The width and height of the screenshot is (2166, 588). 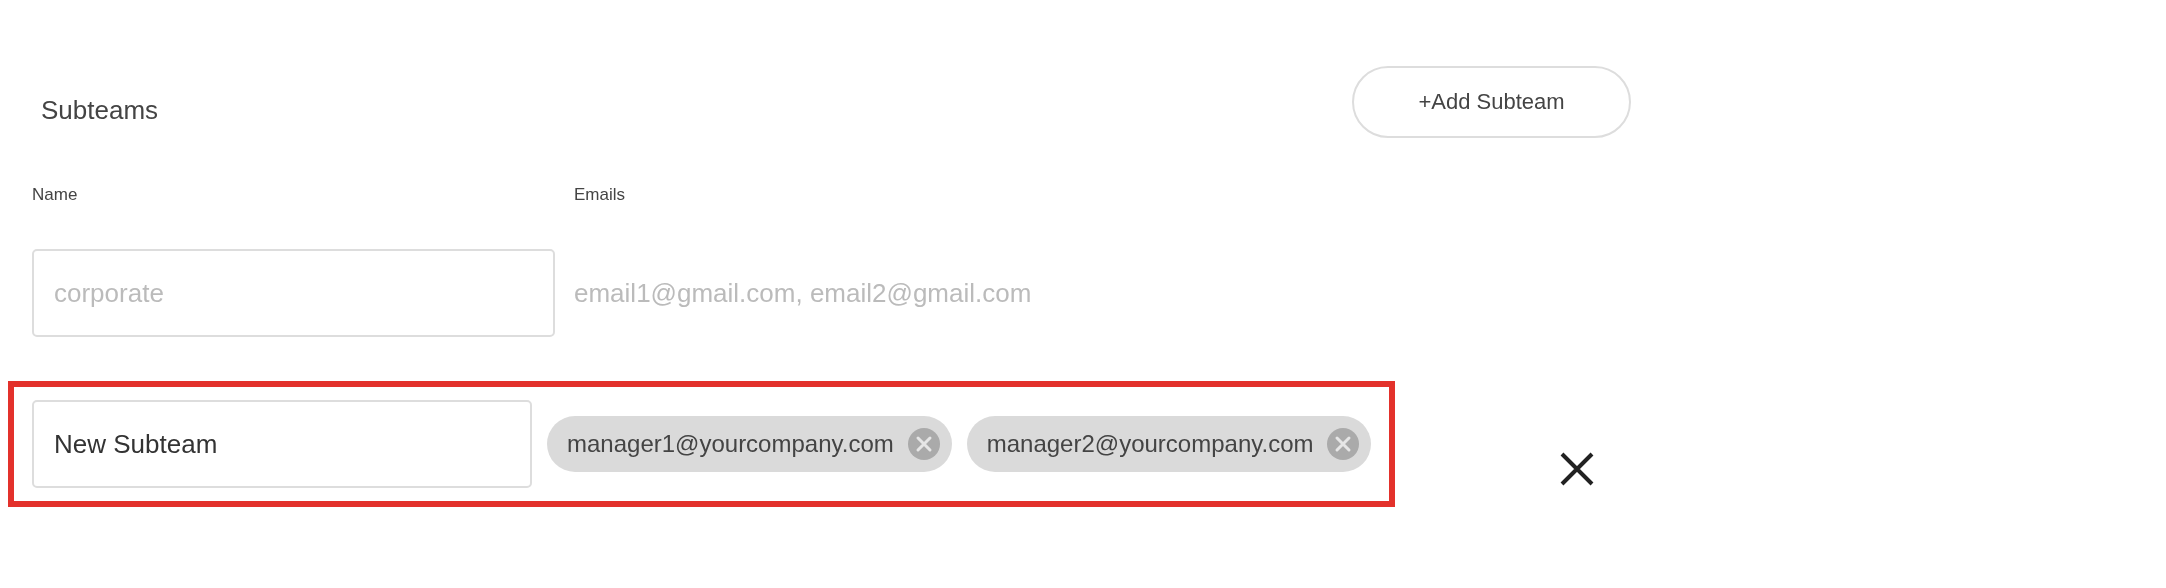 What do you see at coordinates (1169, 444) in the screenshot?
I see `email-chip: manager2@yourcompany.com` at bounding box center [1169, 444].